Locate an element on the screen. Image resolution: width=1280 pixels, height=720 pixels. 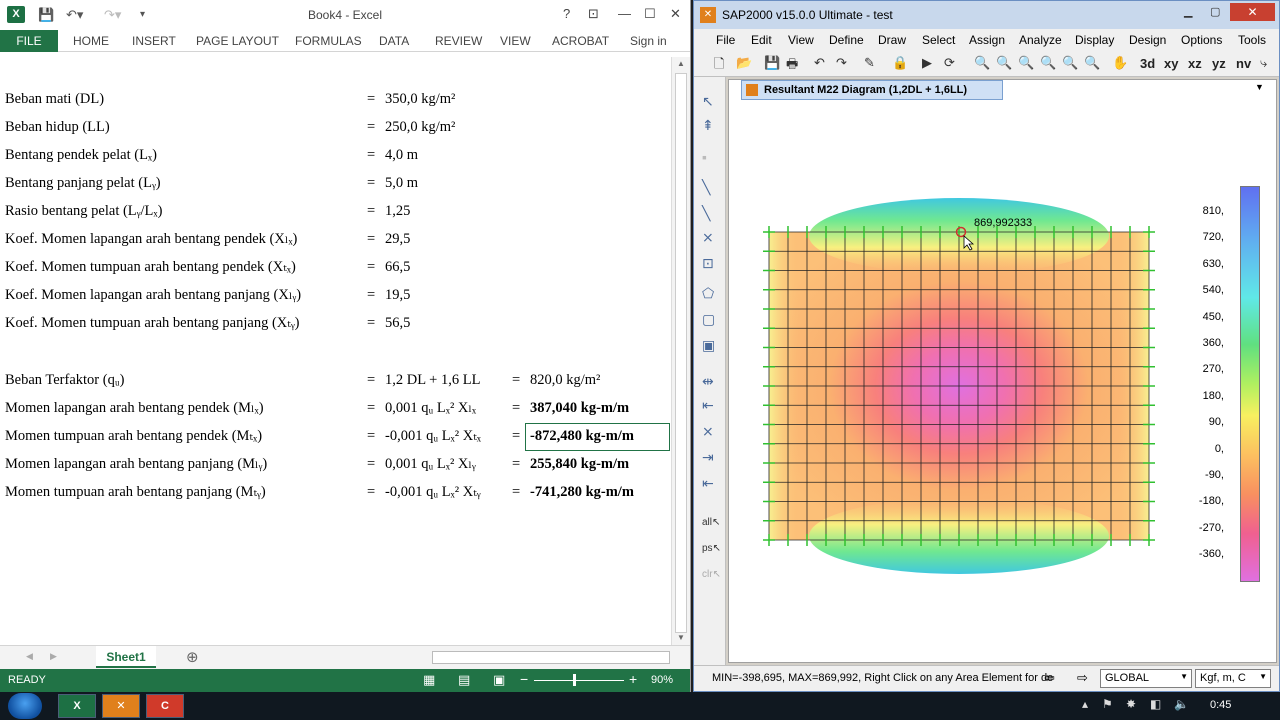
run-icon: ▶ is located at coordinates (927, 63).